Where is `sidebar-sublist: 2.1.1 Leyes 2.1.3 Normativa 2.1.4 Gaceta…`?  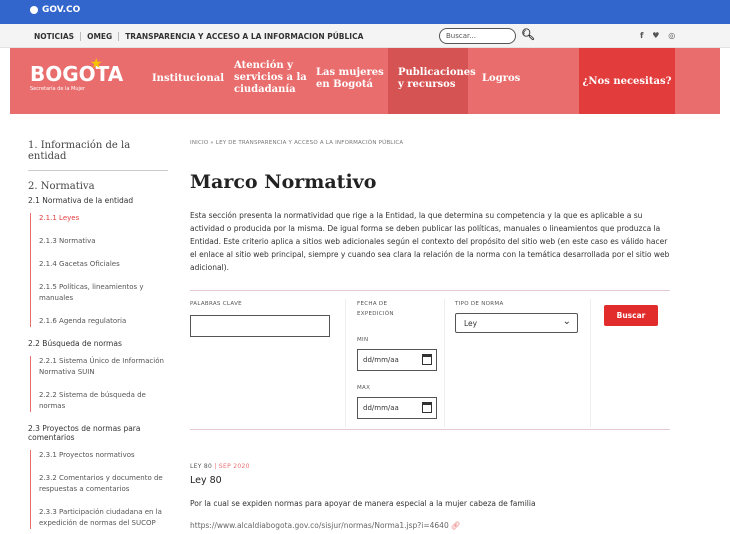
sidebar-sublist: 2.1.1 Leyes 2.1.3 Normativa 2.1.4 Gaceta… is located at coordinates (99, 270).